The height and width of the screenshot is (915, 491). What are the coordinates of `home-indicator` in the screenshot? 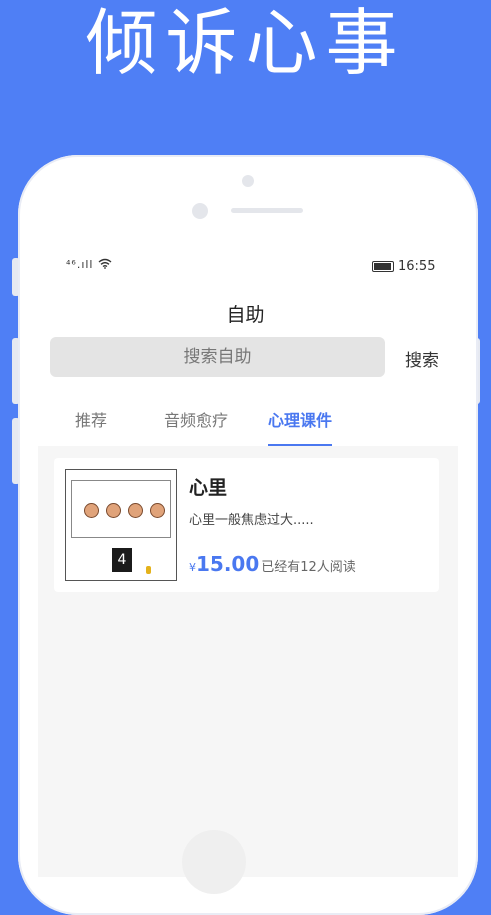 It's located at (214, 862).